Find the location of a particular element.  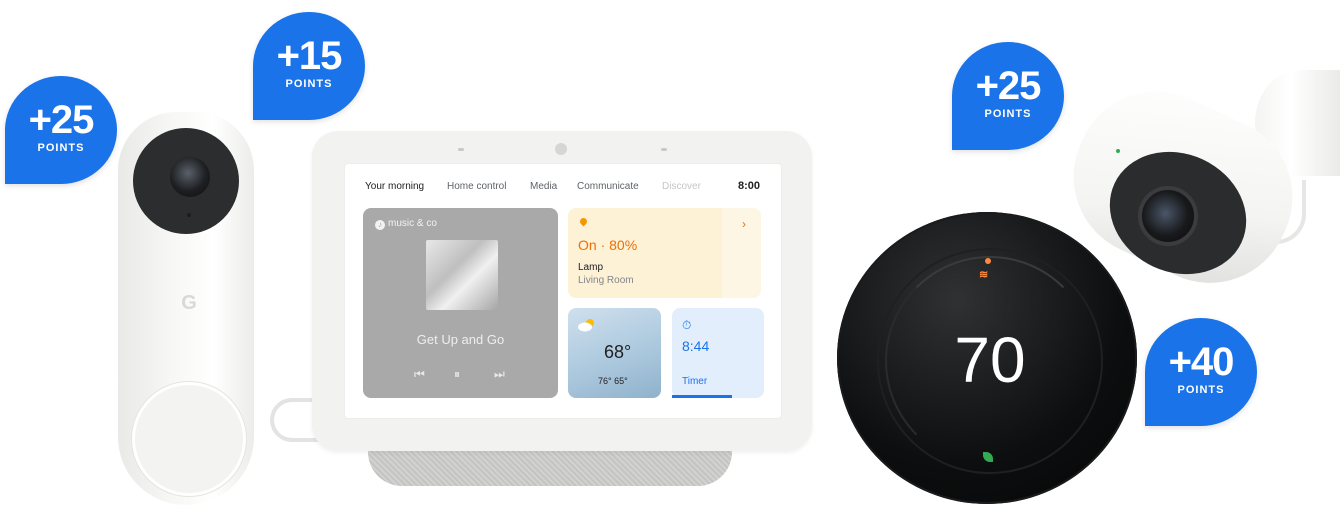

lamp-brightness: On · 80% is located at coordinates (608, 245).